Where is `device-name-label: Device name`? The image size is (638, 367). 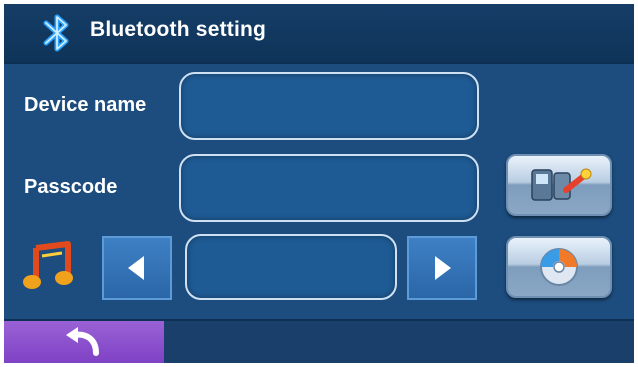 device-name-label: Device name is located at coordinates (85, 105).